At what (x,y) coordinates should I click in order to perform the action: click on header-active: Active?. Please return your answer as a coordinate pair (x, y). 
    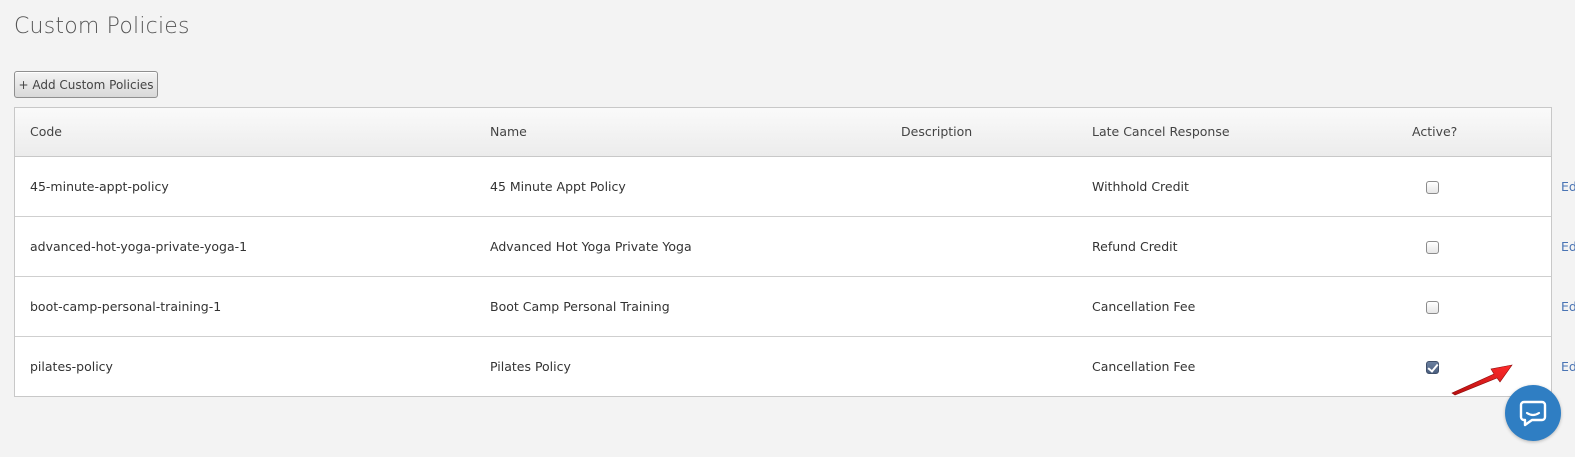
    Looking at the image, I should click on (1471, 132).